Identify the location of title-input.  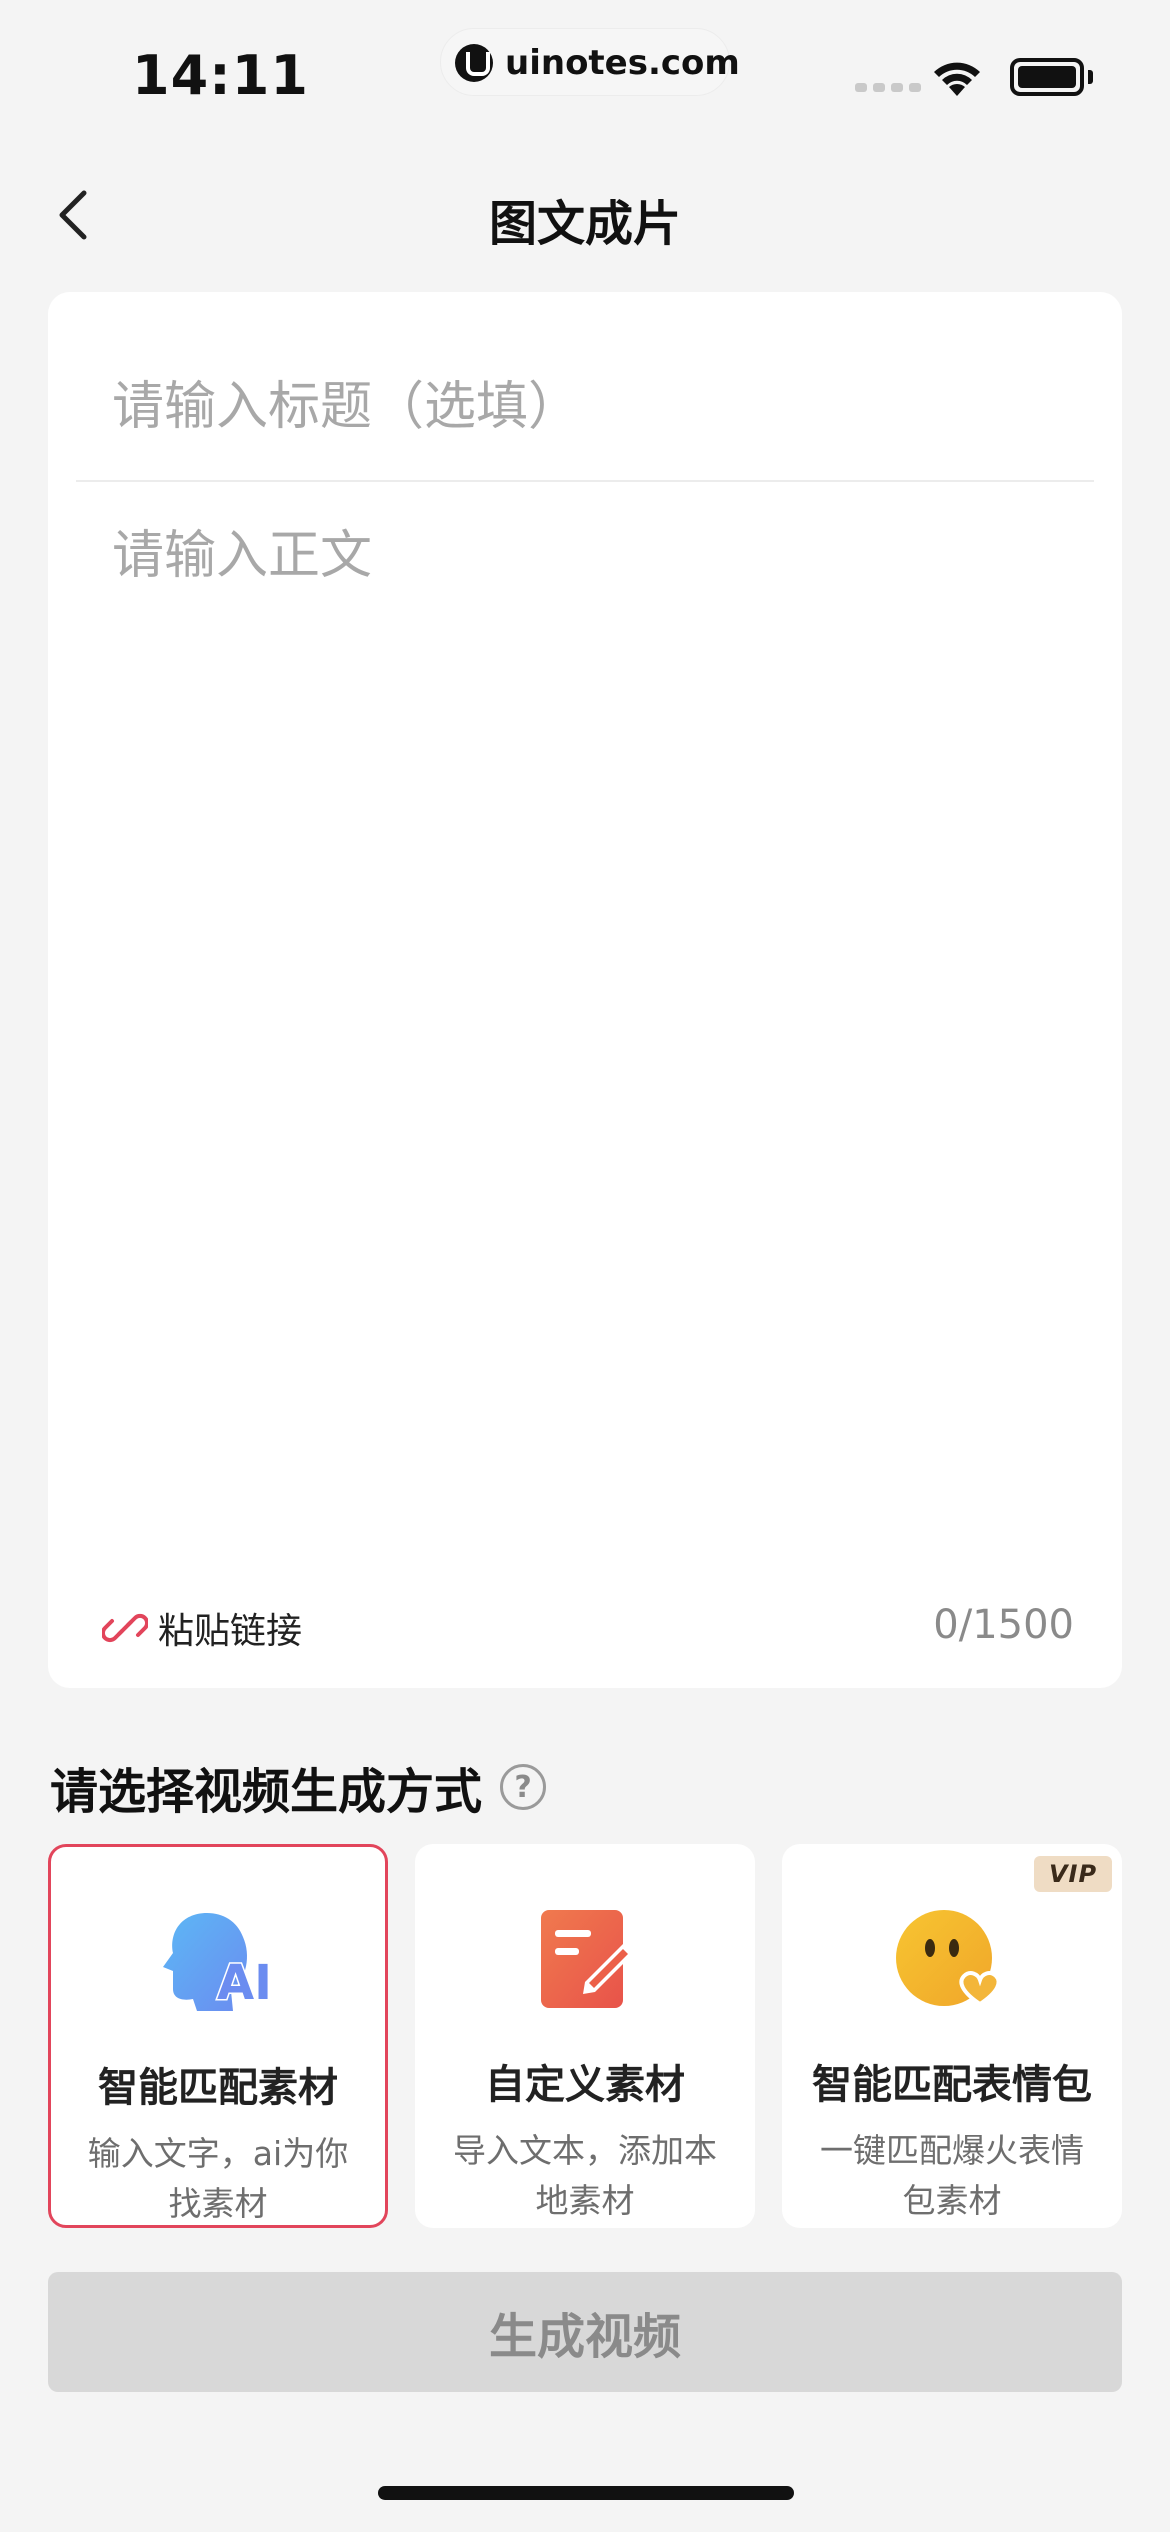
(582, 407).